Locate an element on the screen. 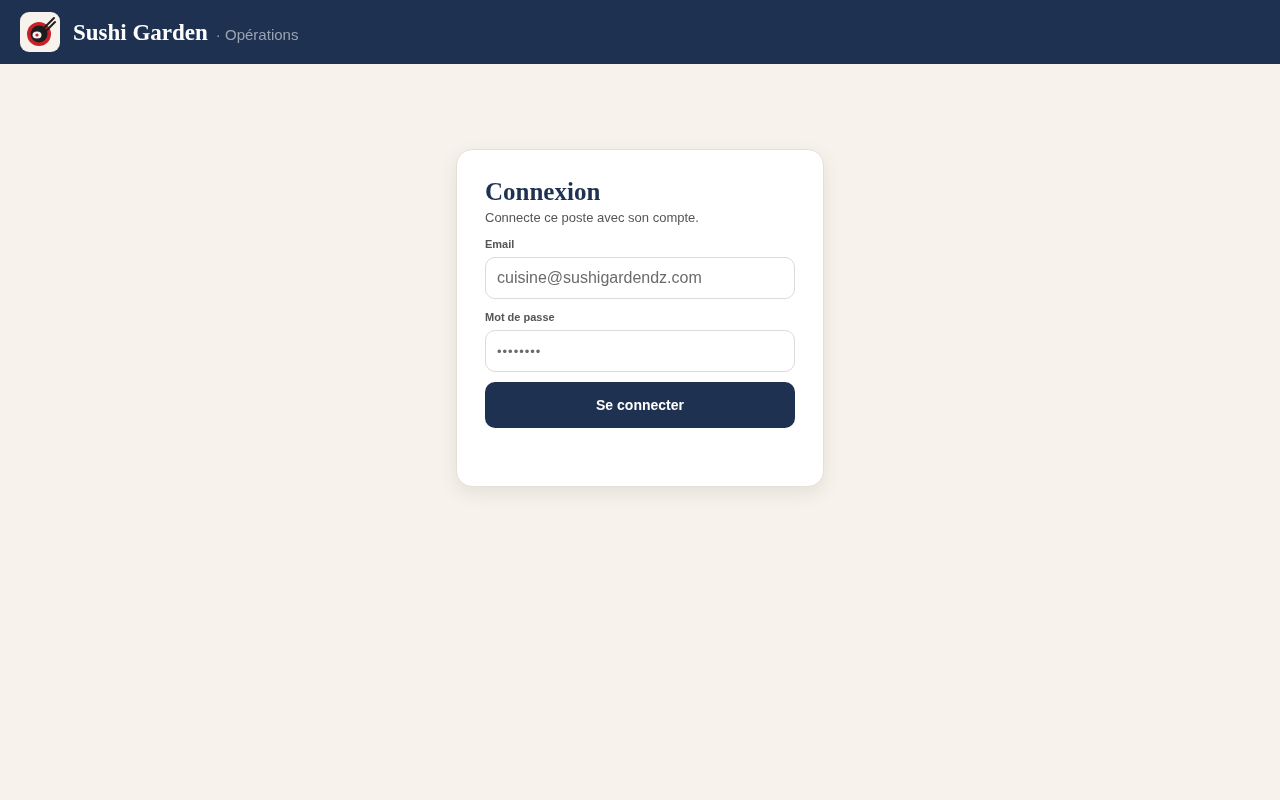  field-label: Email is located at coordinates (500, 244).